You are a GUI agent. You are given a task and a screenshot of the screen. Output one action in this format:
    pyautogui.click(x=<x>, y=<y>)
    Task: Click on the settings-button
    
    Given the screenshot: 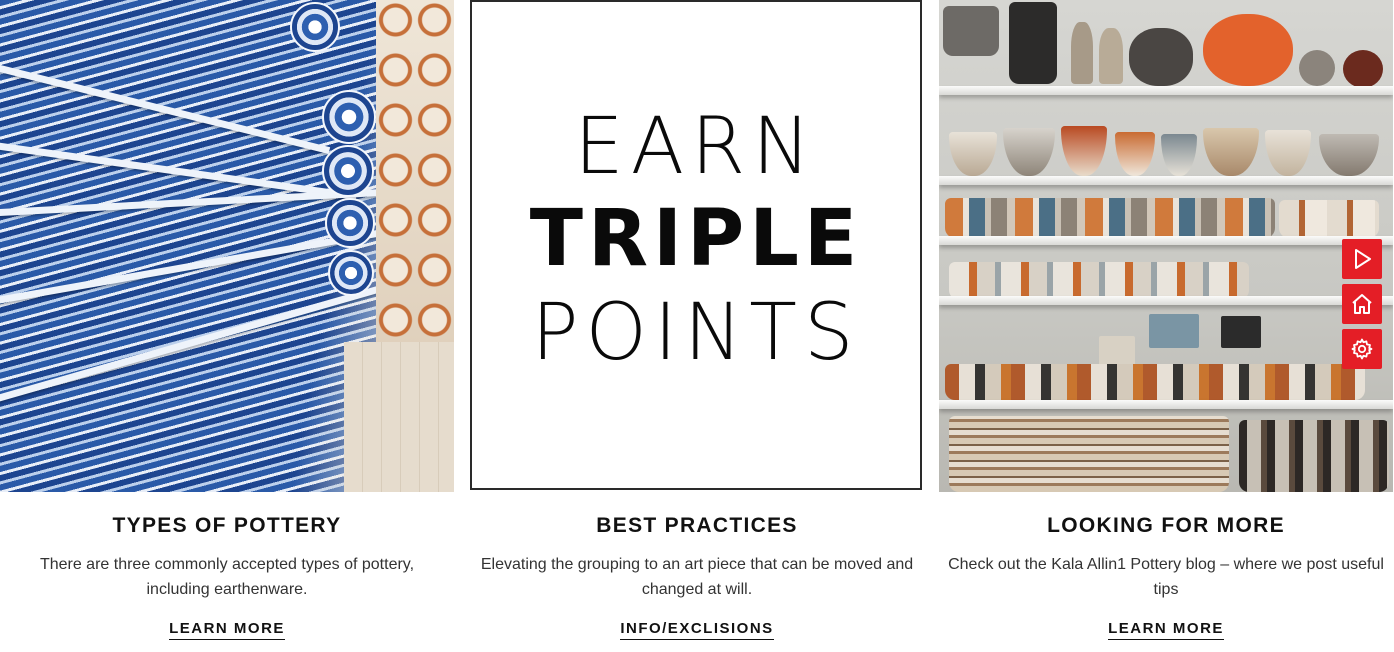 What is the action you would take?
    pyautogui.click(x=1362, y=349)
    